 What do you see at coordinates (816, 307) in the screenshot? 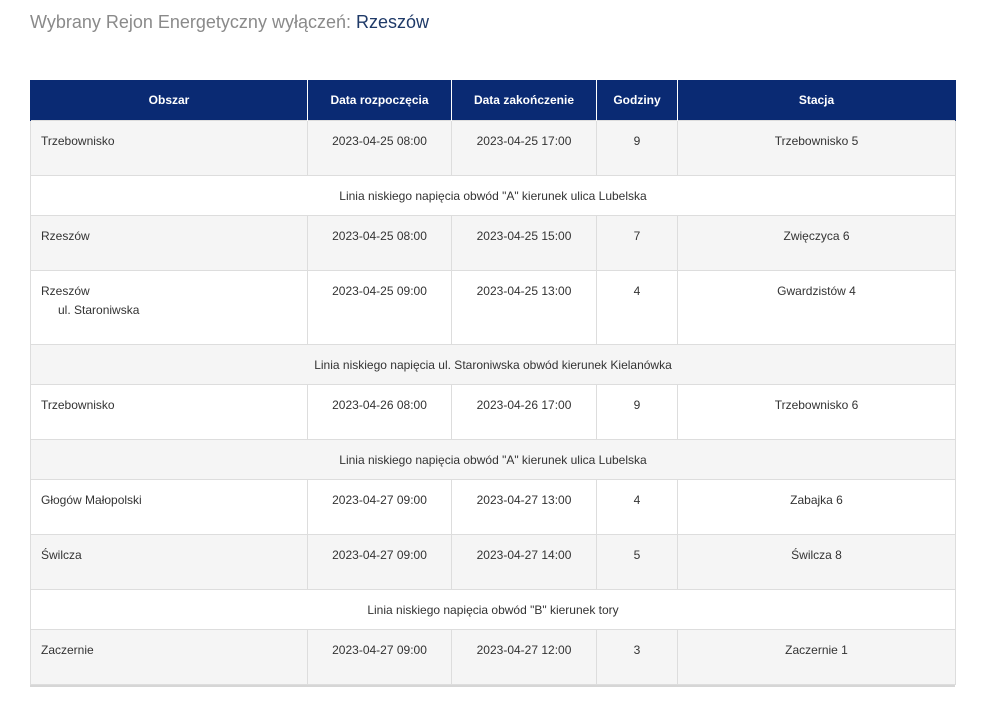
I see `station-cell: Gwardzistów 4` at bounding box center [816, 307].